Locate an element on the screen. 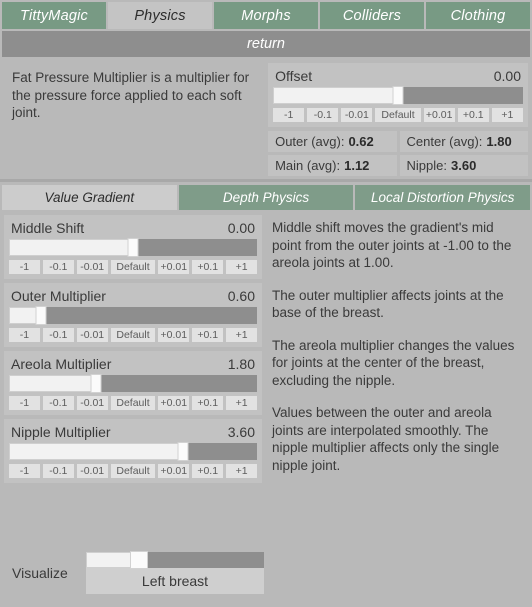 This screenshot has height=607, width=532. middle-shift-step-default: Default is located at coordinates (133, 267).